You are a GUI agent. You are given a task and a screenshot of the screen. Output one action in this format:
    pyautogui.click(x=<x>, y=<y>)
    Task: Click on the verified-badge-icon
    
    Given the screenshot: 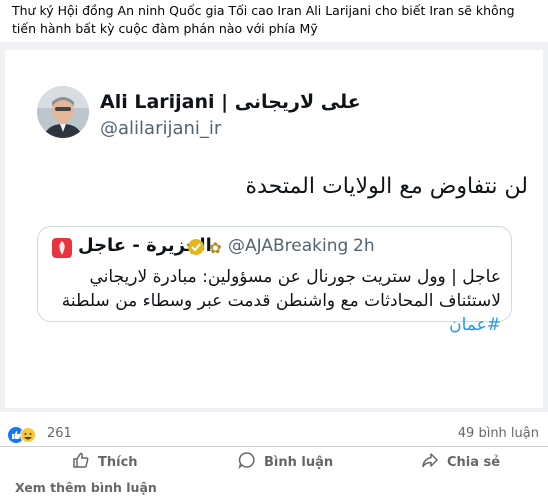 What is the action you would take?
    pyautogui.click(x=196, y=247)
    